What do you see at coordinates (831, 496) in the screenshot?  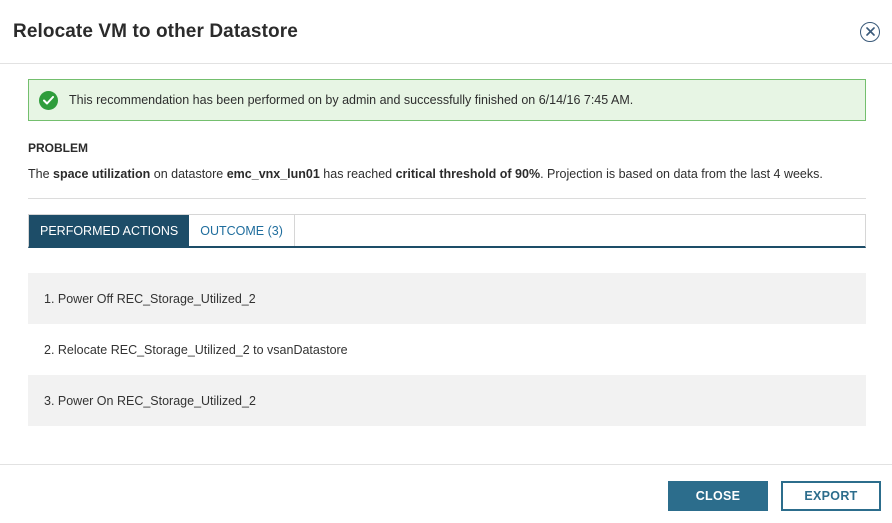 I see `export-button: EXPORT` at bounding box center [831, 496].